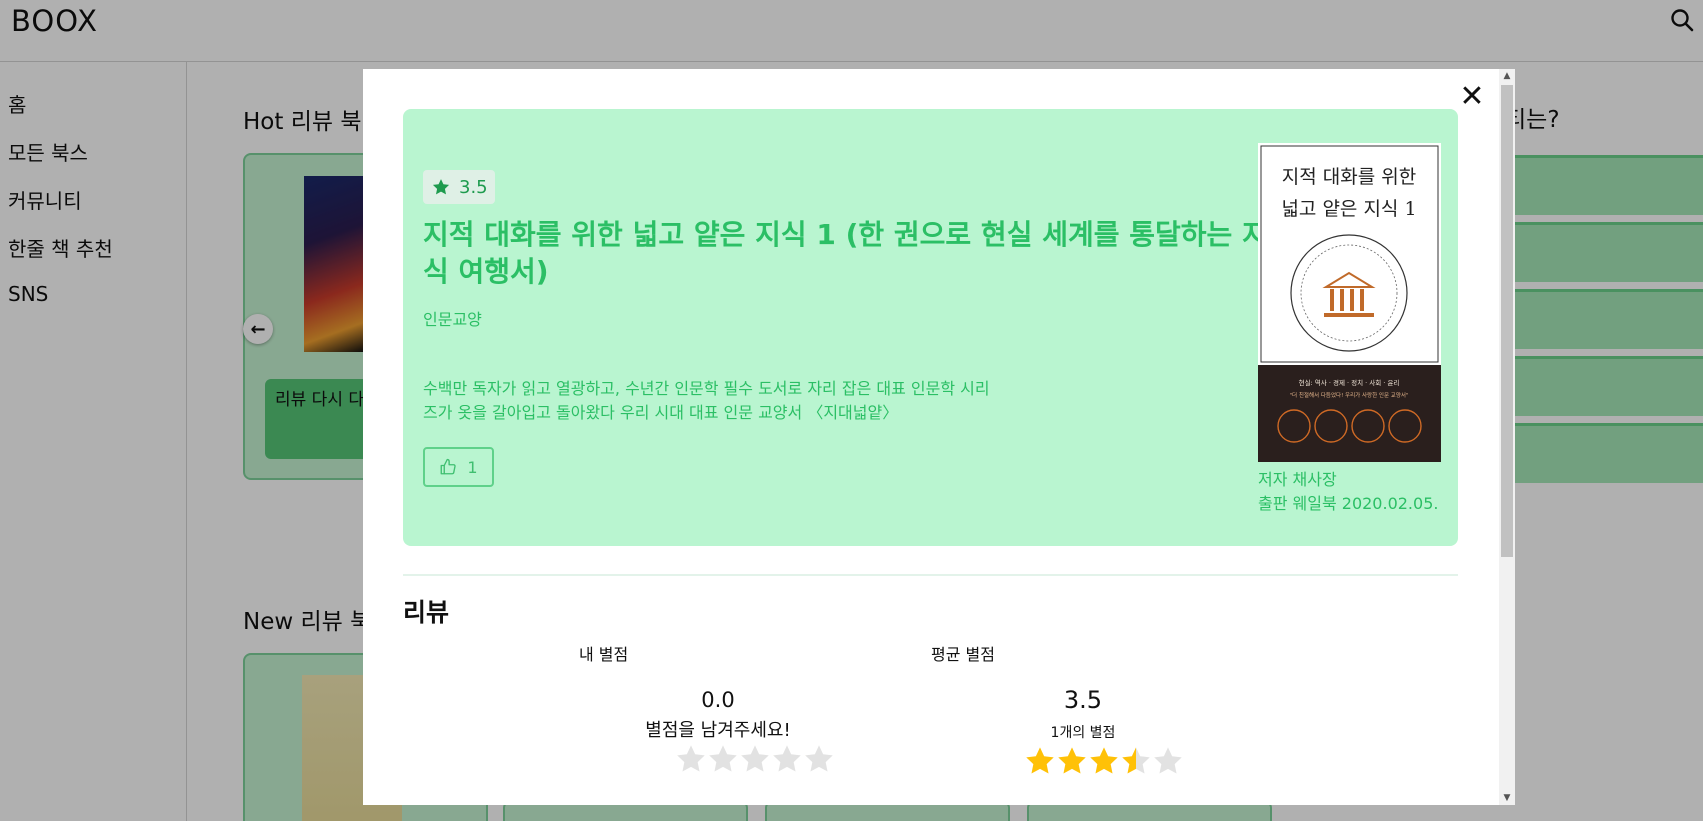  Describe the element at coordinates (930, 575) in the screenshot. I see `section-divider` at that location.